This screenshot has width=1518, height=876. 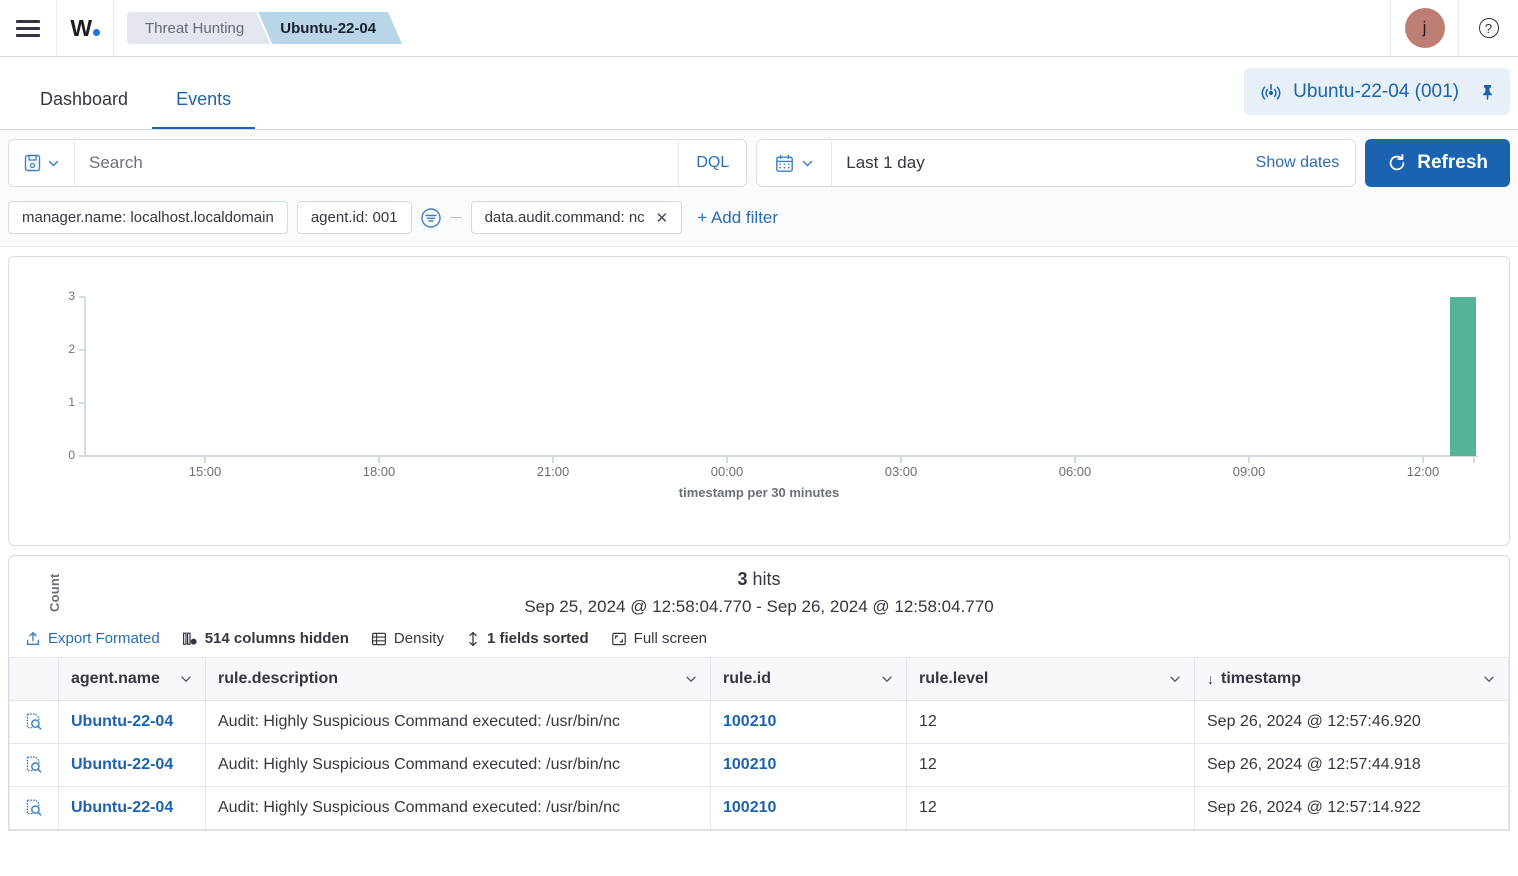 I want to click on search-input, so click(x=377, y=163).